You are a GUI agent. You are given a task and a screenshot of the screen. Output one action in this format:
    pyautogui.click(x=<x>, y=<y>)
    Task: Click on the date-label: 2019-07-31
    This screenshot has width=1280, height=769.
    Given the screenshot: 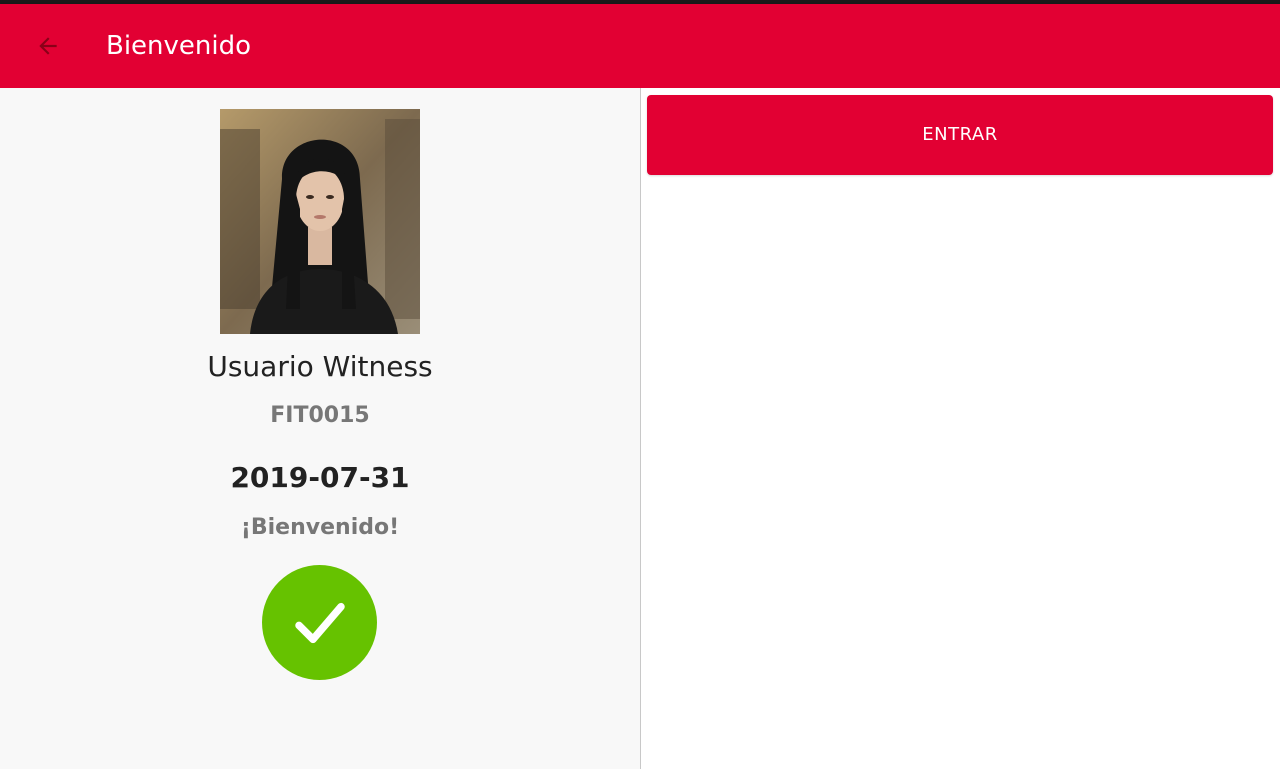 What is the action you would take?
    pyautogui.click(x=320, y=477)
    